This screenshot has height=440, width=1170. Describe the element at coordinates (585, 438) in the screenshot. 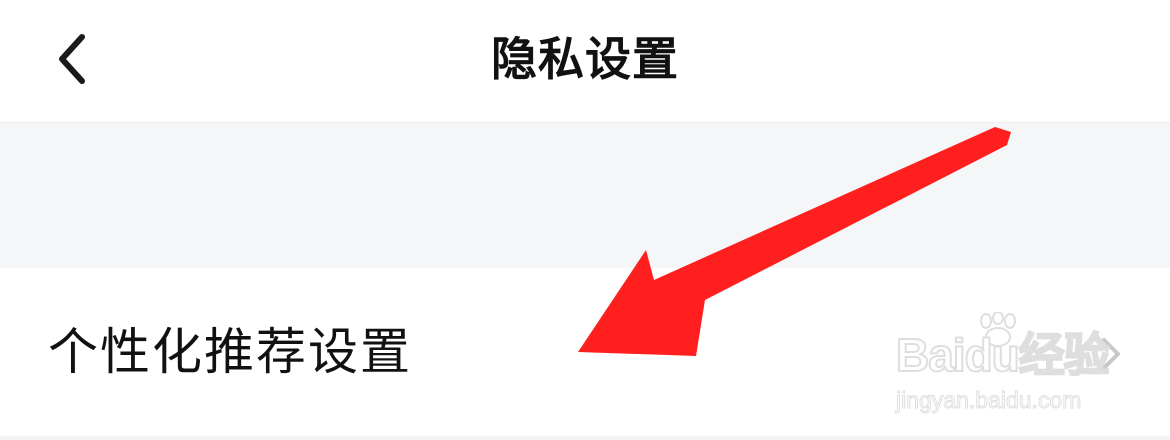

I see `row-divider` at that location.